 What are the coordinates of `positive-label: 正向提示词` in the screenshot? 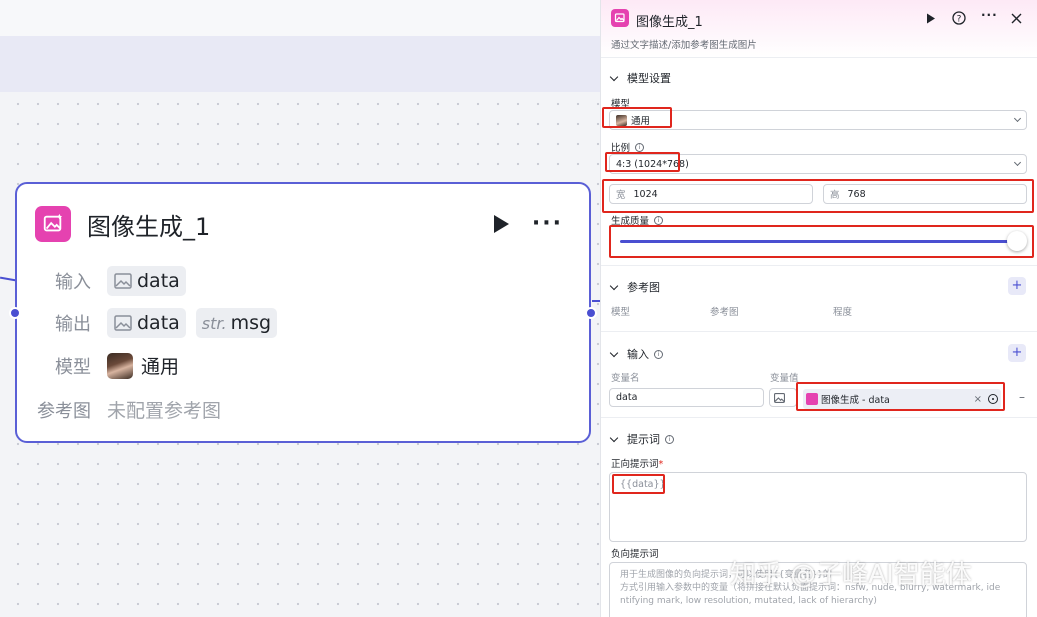 It's located at (635, 464).